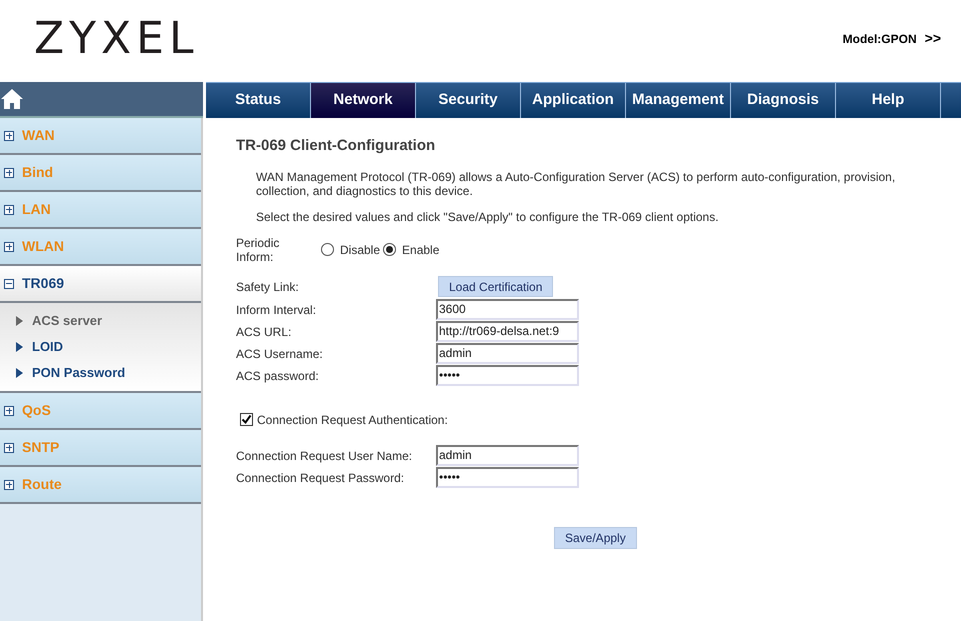 This screenshot has height=621, width=961. What do you see at coordinates (678, 100) in the screenshot?
I see `nav-tab: Management` at bounding box center [678, 100].